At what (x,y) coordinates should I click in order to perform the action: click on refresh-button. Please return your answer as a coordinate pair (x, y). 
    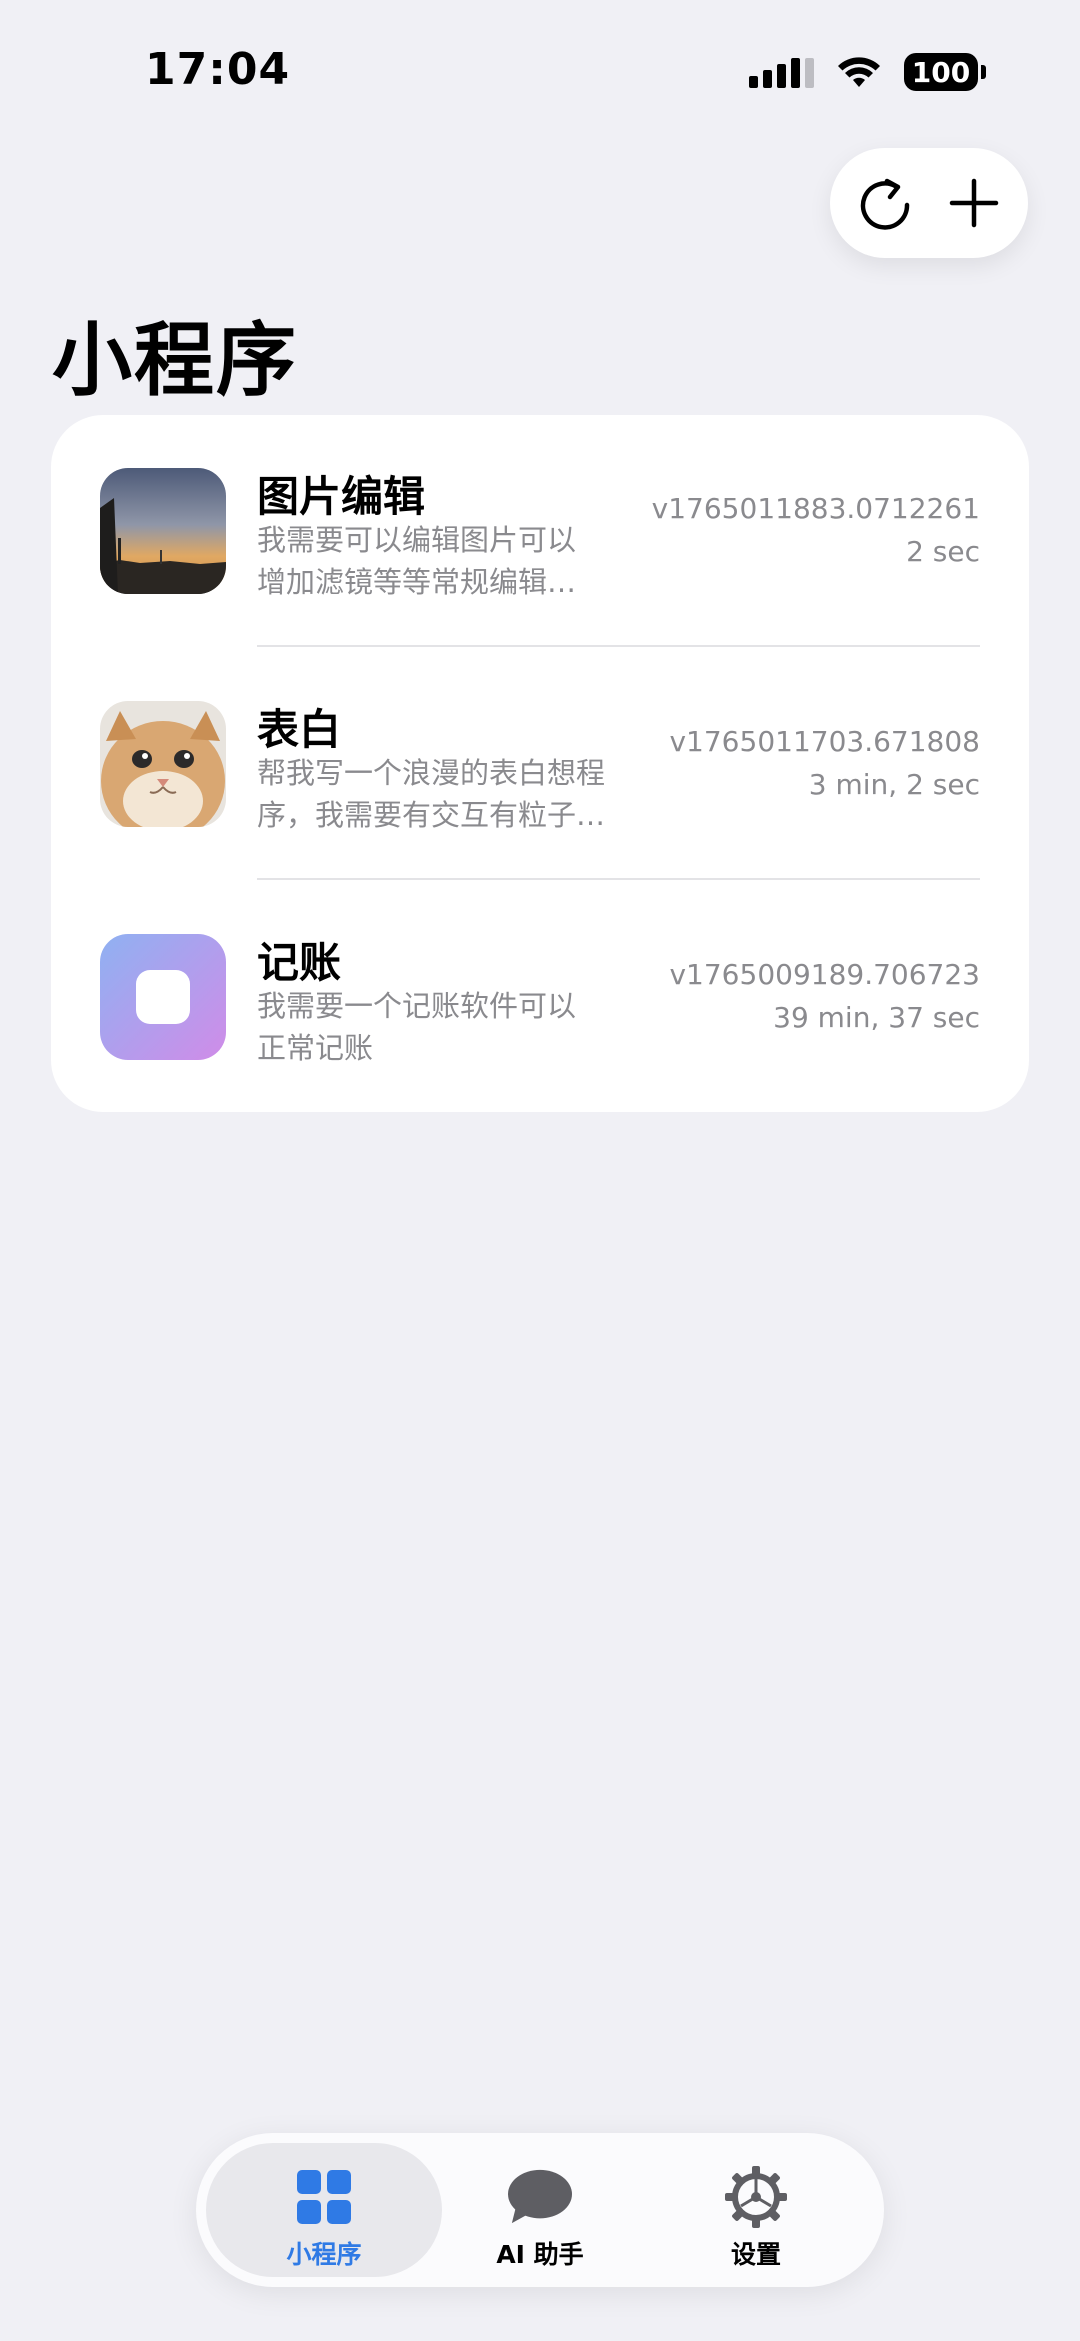
    Looking at the image, I should click on (885, 203).